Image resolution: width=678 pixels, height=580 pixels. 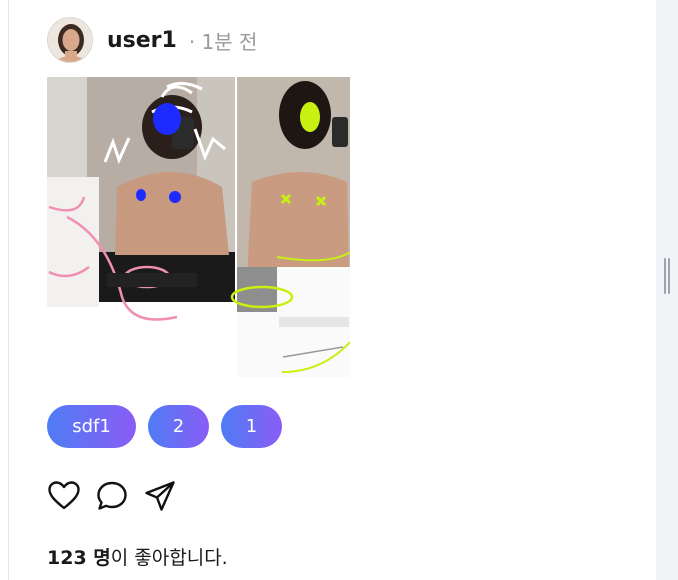 I want to click on send-icon, so click(x=160, y=496).